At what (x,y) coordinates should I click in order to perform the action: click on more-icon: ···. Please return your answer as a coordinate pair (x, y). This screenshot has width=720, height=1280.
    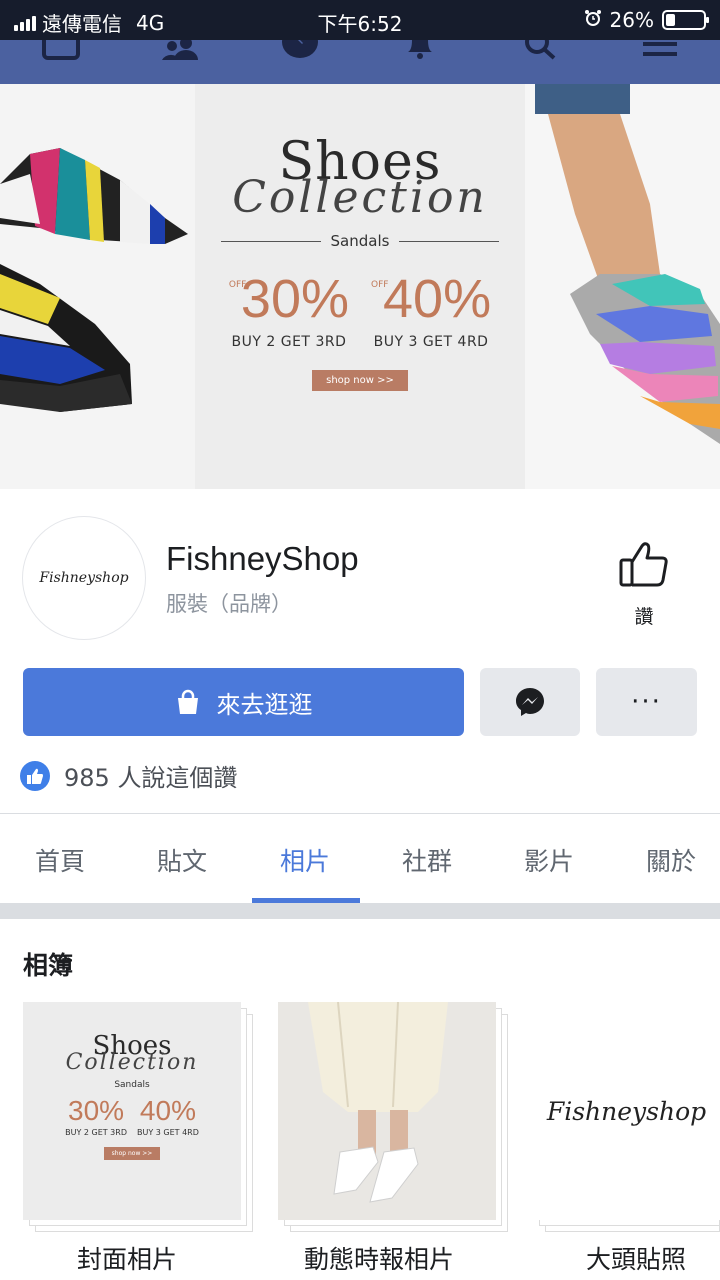
    Looking at the image, I should click on (646, 702).